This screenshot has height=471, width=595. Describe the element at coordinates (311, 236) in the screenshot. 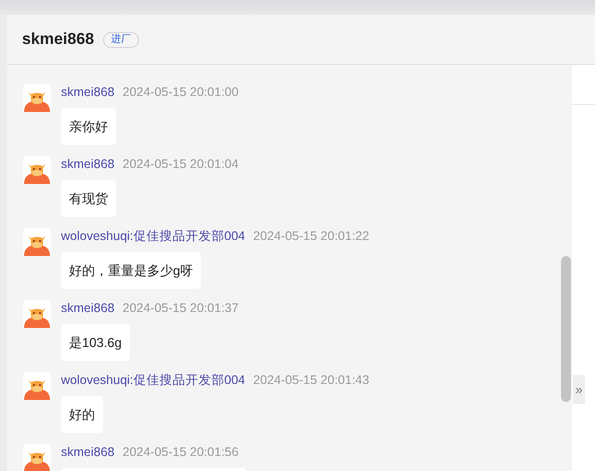

I see `message-time: 2024-05-15 20:01:22` at that location.